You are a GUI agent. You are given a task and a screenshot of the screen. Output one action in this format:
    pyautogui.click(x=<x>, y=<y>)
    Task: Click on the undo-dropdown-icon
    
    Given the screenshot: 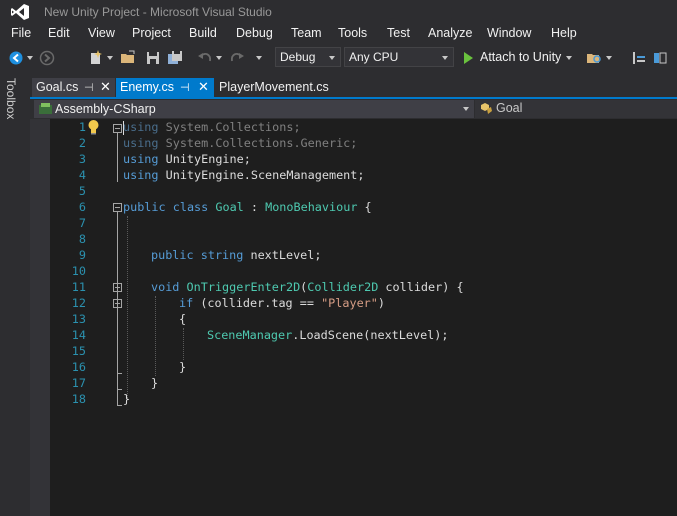 What is the action you would take?
    pyautogui.click(x=219, y=58)
    